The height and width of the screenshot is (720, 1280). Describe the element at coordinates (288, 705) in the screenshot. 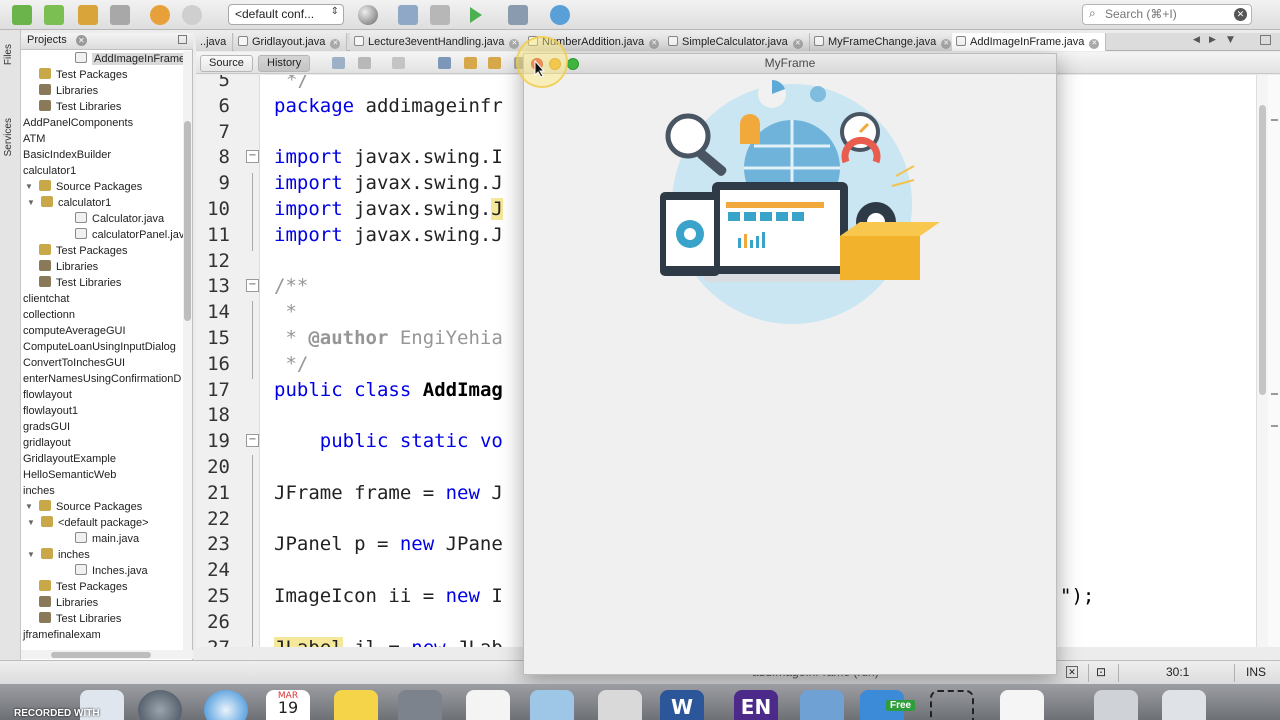

I see `calendar-icon: MAR 19` at that location.